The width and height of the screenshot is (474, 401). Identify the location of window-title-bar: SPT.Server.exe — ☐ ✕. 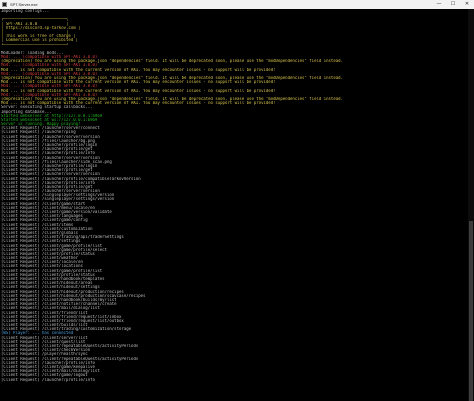
(237, 4).